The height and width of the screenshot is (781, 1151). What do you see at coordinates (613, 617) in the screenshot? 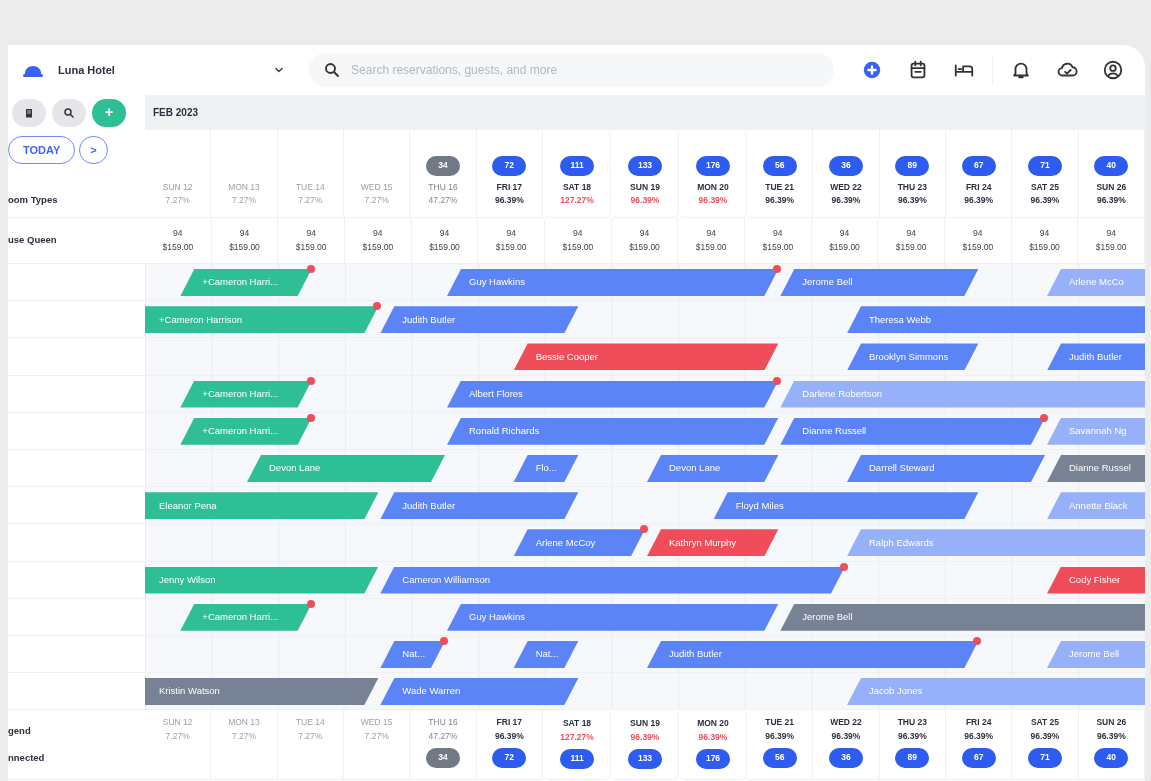
I see `booking-bar: Guy Hawkins` at bounding box center [613, 617].